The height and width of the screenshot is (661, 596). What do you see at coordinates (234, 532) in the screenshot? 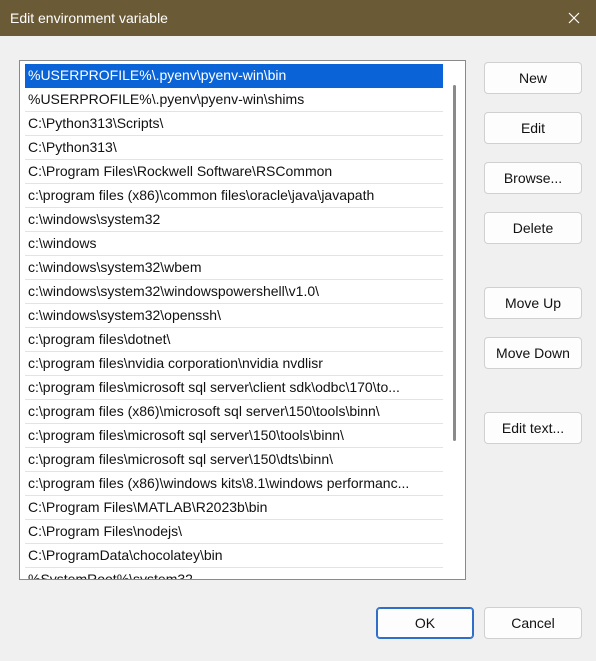
I see `path-list-item: C:\Program Files\nodejs\` at bounding box center [234, 532].